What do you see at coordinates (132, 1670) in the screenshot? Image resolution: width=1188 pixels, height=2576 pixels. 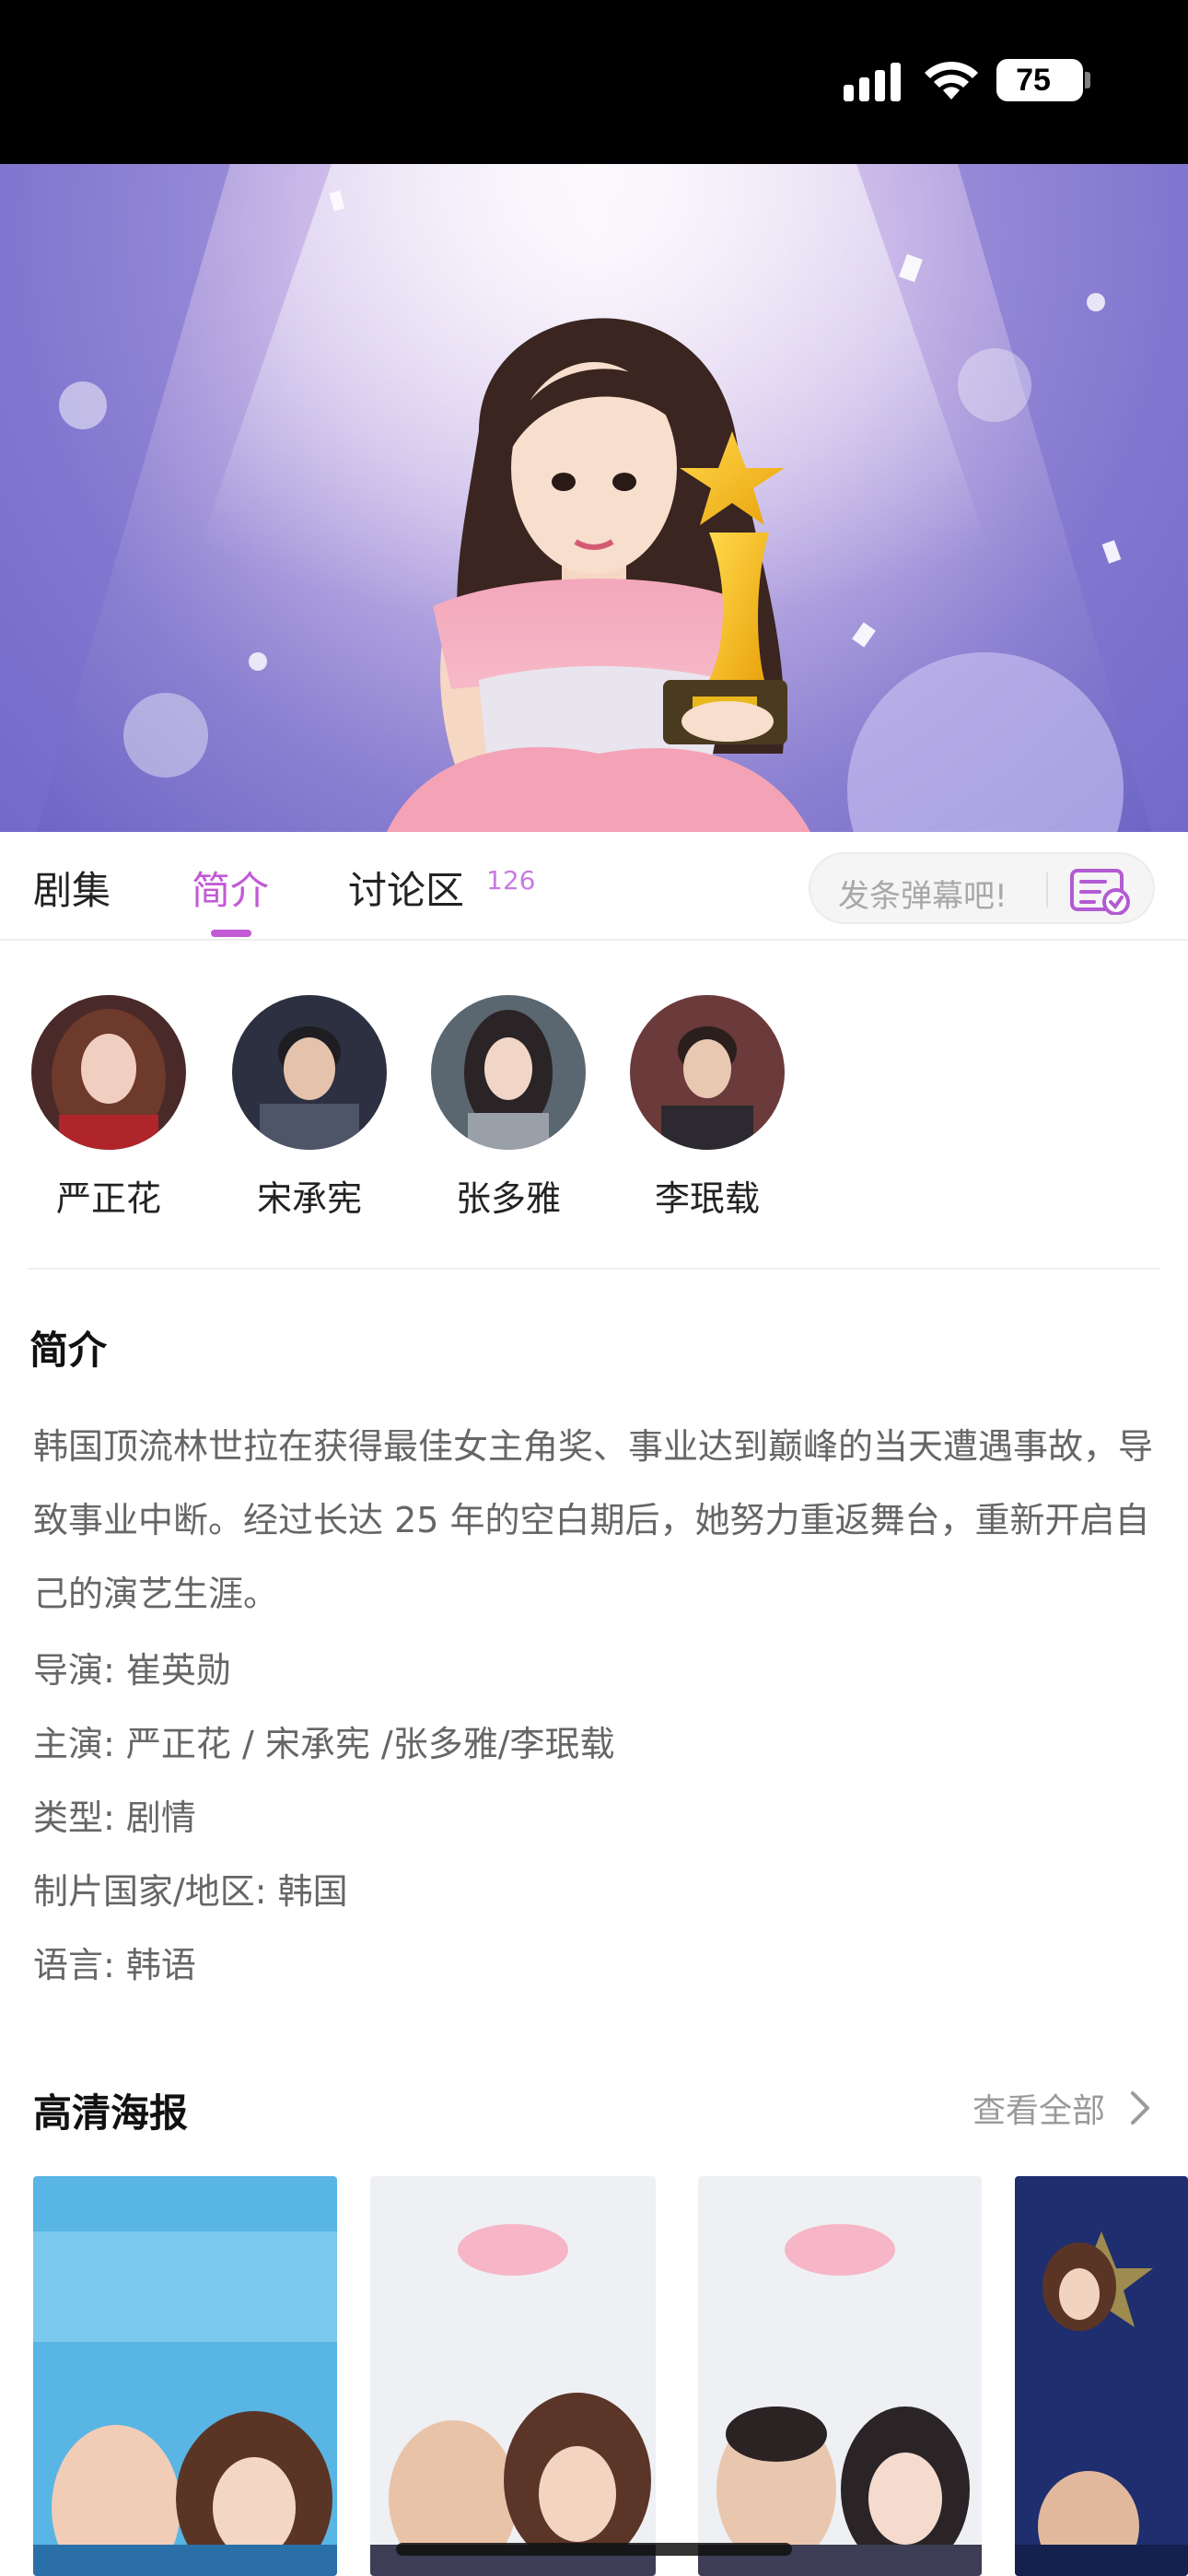 I see `director-line: 导演: 崔英勋` at bounding box center [132, 1670].